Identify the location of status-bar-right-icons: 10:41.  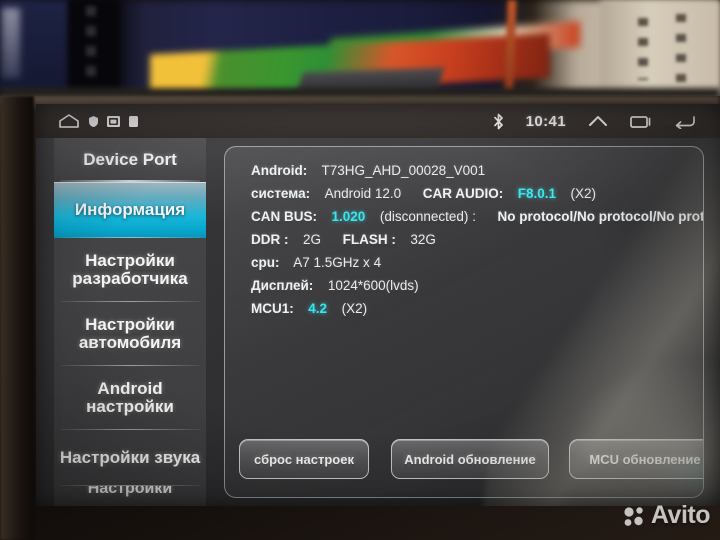
(606, 121).